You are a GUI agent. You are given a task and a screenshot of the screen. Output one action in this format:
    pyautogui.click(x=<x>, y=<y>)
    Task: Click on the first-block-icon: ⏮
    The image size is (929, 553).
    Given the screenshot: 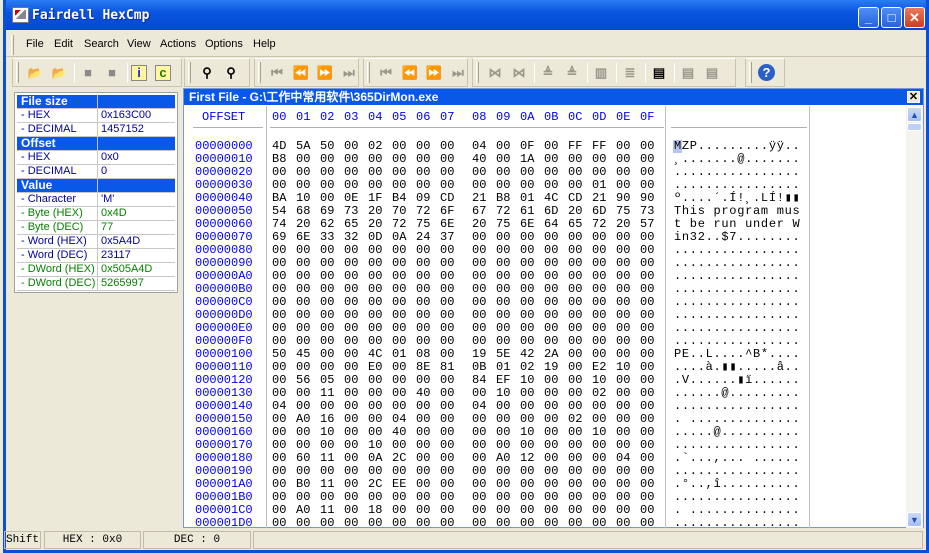 What is the action you would take?
    pyautogui.click(x=386, y=73)
    